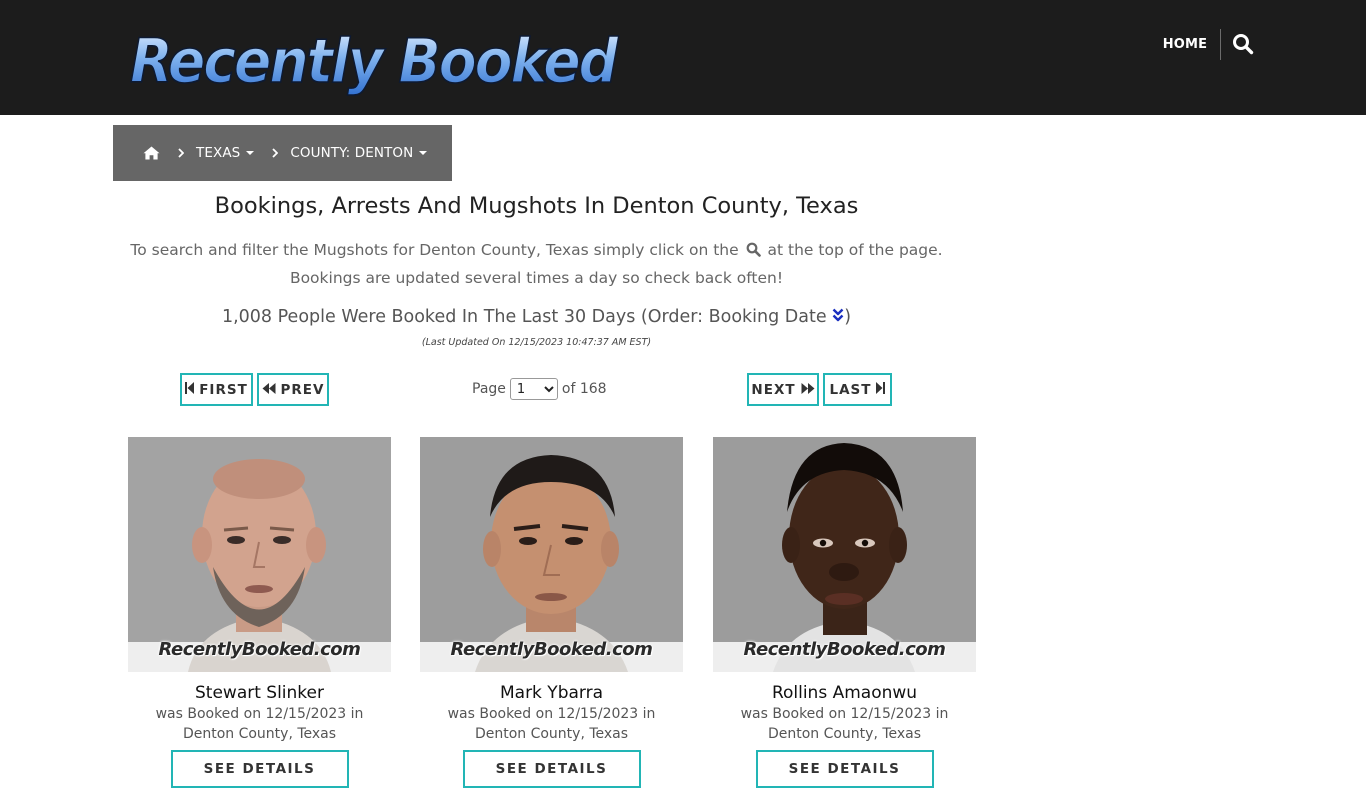 The width and height of the screenshot is (1366, 788). I want to click on step-backward-icon, so click(190, 389).